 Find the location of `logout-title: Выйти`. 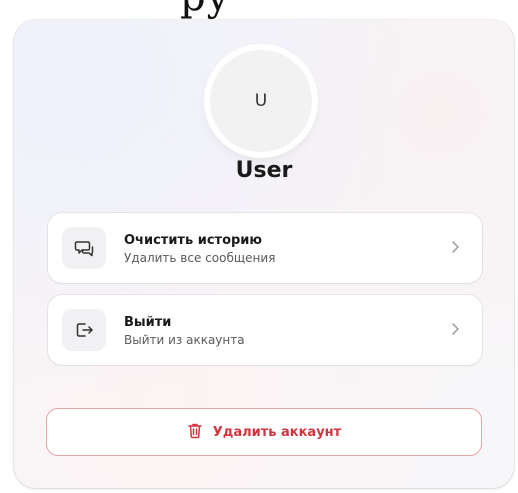

logout-title: Выйти is located at coordinates (148, 322).